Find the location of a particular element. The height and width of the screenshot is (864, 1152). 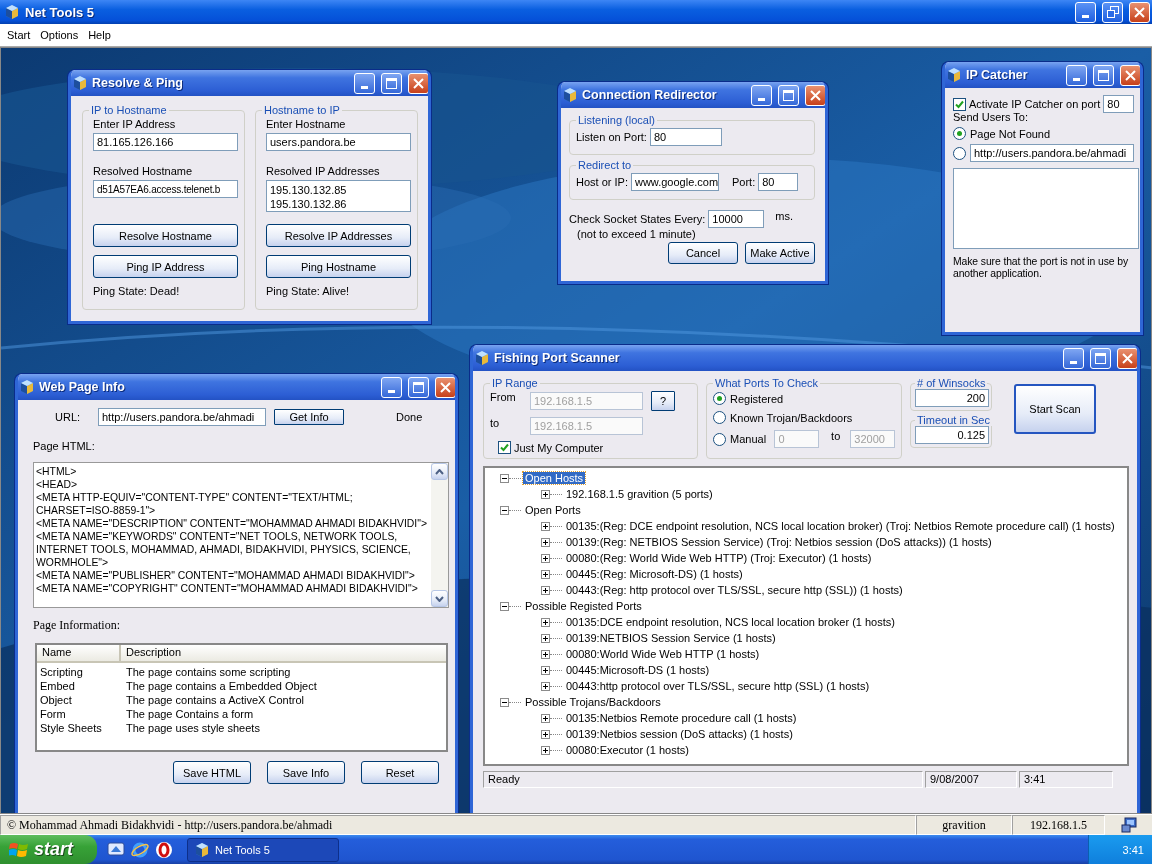

text-area is located at coordinates (1046, 208).